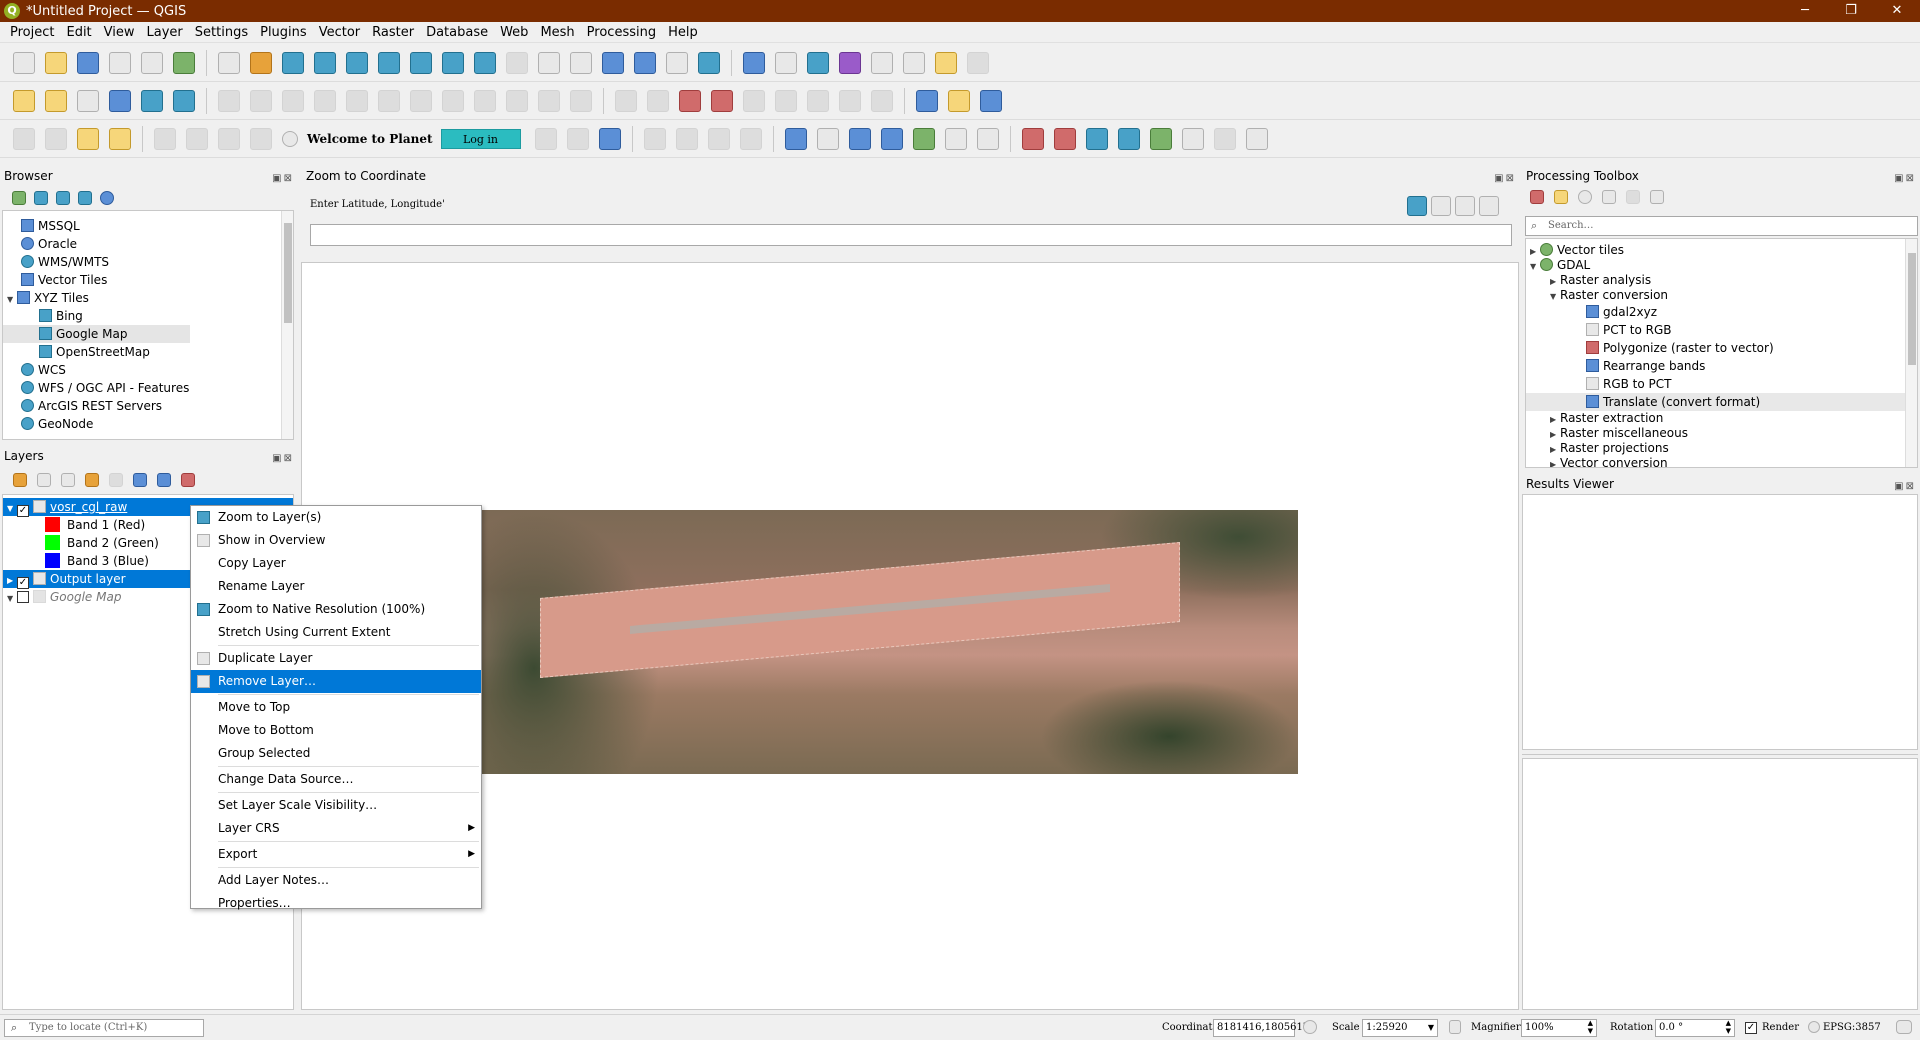 The height and width of the screenshot is (1040, 1920). What do you see at coordinates (1505, 179) in the screenshot?
I see `zoom-dock-buttons: ▣⊠` at bounding box center [1505, 179].